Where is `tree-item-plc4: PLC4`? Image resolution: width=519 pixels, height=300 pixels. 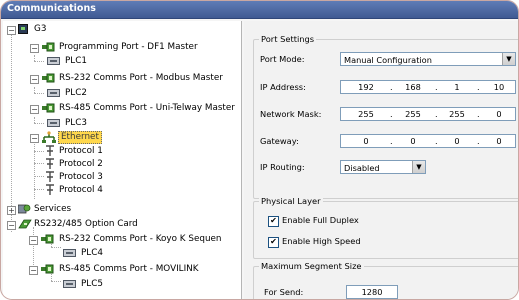 tree-item-plc4: PLC4 is located at coordinates (122, 253).